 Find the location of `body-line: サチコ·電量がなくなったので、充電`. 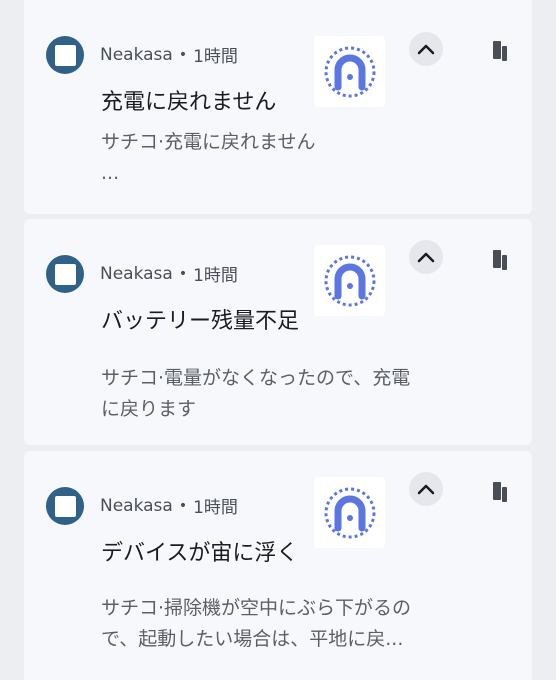

body-line: サチコ·電量がなくなったので、充電 is located at coordinates (256, 378).